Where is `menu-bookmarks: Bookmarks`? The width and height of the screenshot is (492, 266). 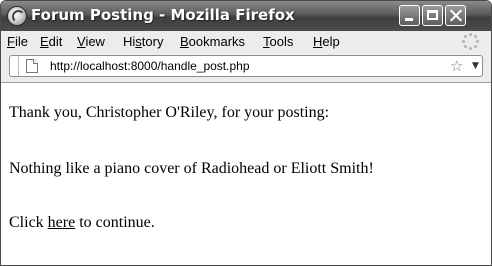
menu-bookmarks: Bookmarks is located at coordinates (212, 41).